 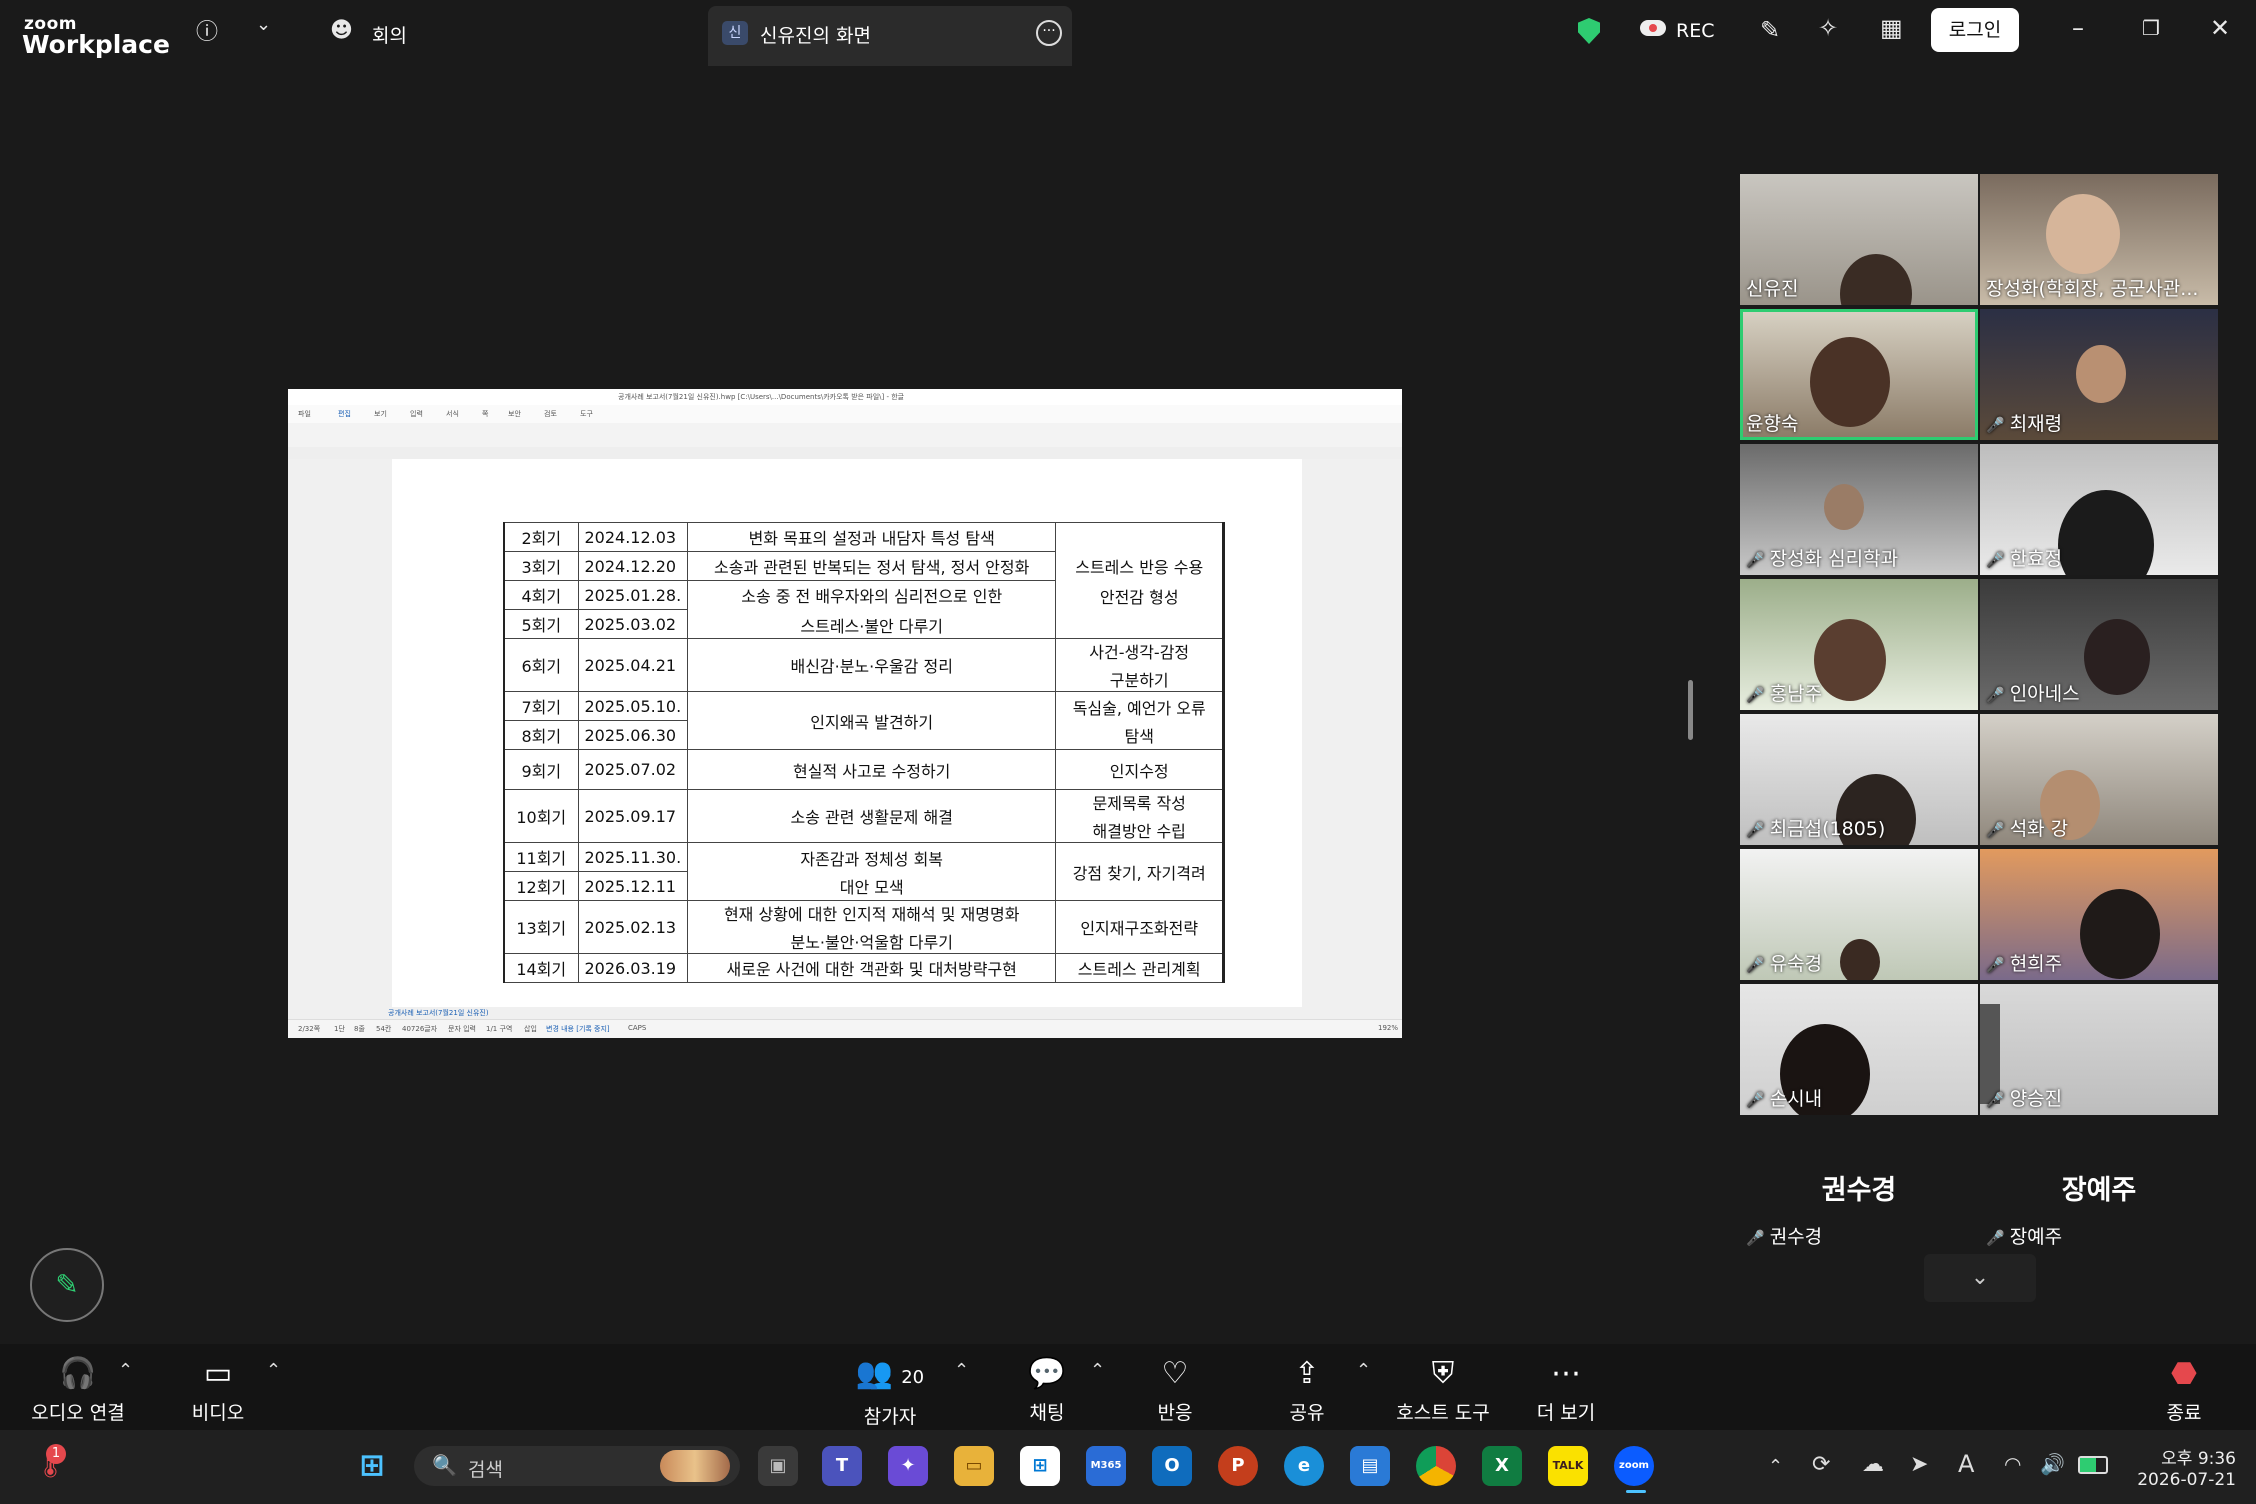 What do you see at coordinates (637, 1028) in the screenshot?
I see `status-caps: CAPS` at bounding box center [637, 1028].